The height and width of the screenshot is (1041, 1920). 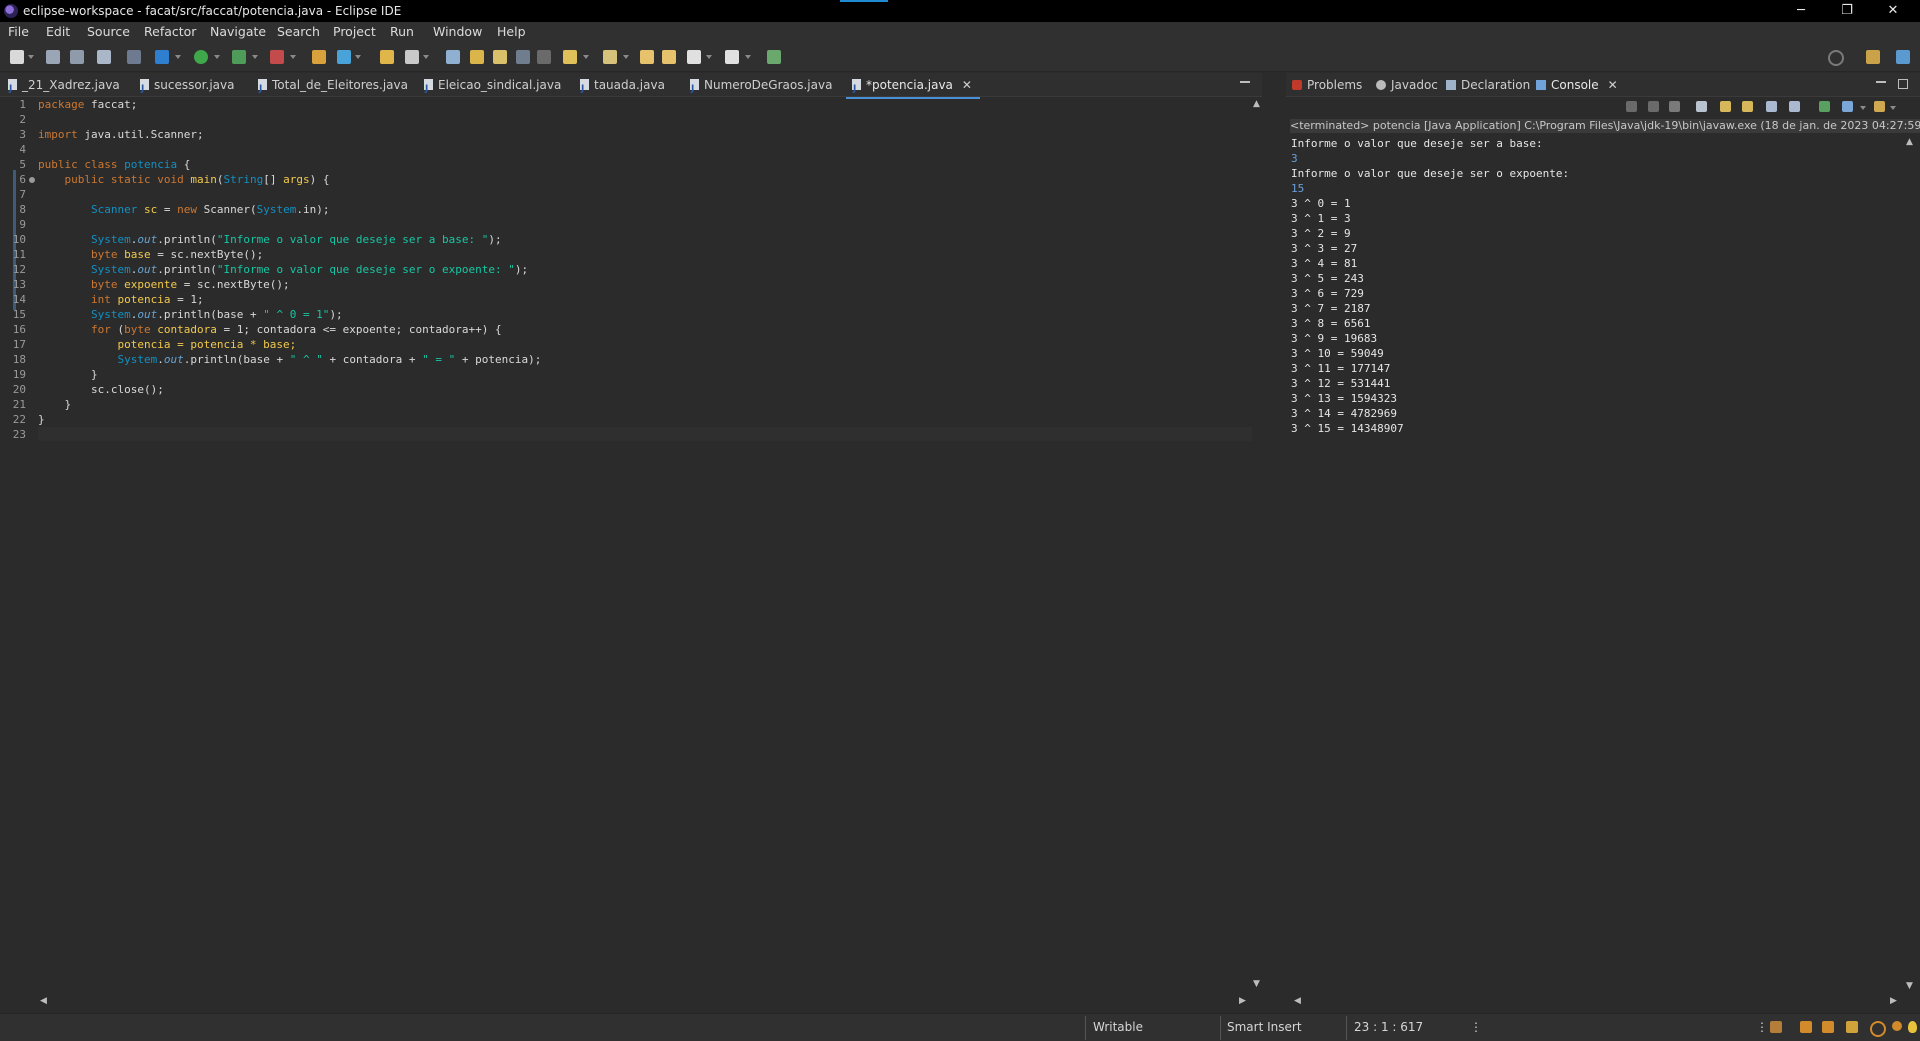 What do you see at coordinates (1264, 1027) in the screenshot?
I see `insert-mode-status: Smart Insert` at bounding box center [1264, 1027].